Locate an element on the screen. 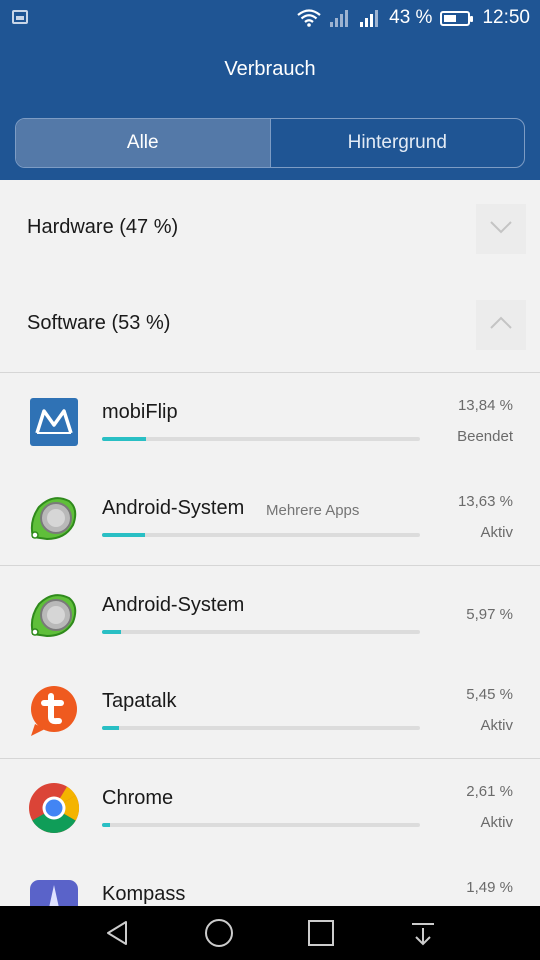 Image resolution: width=540 pixels, height=960 pixels. app-name: Chrome is located at coordinates (138, 798).